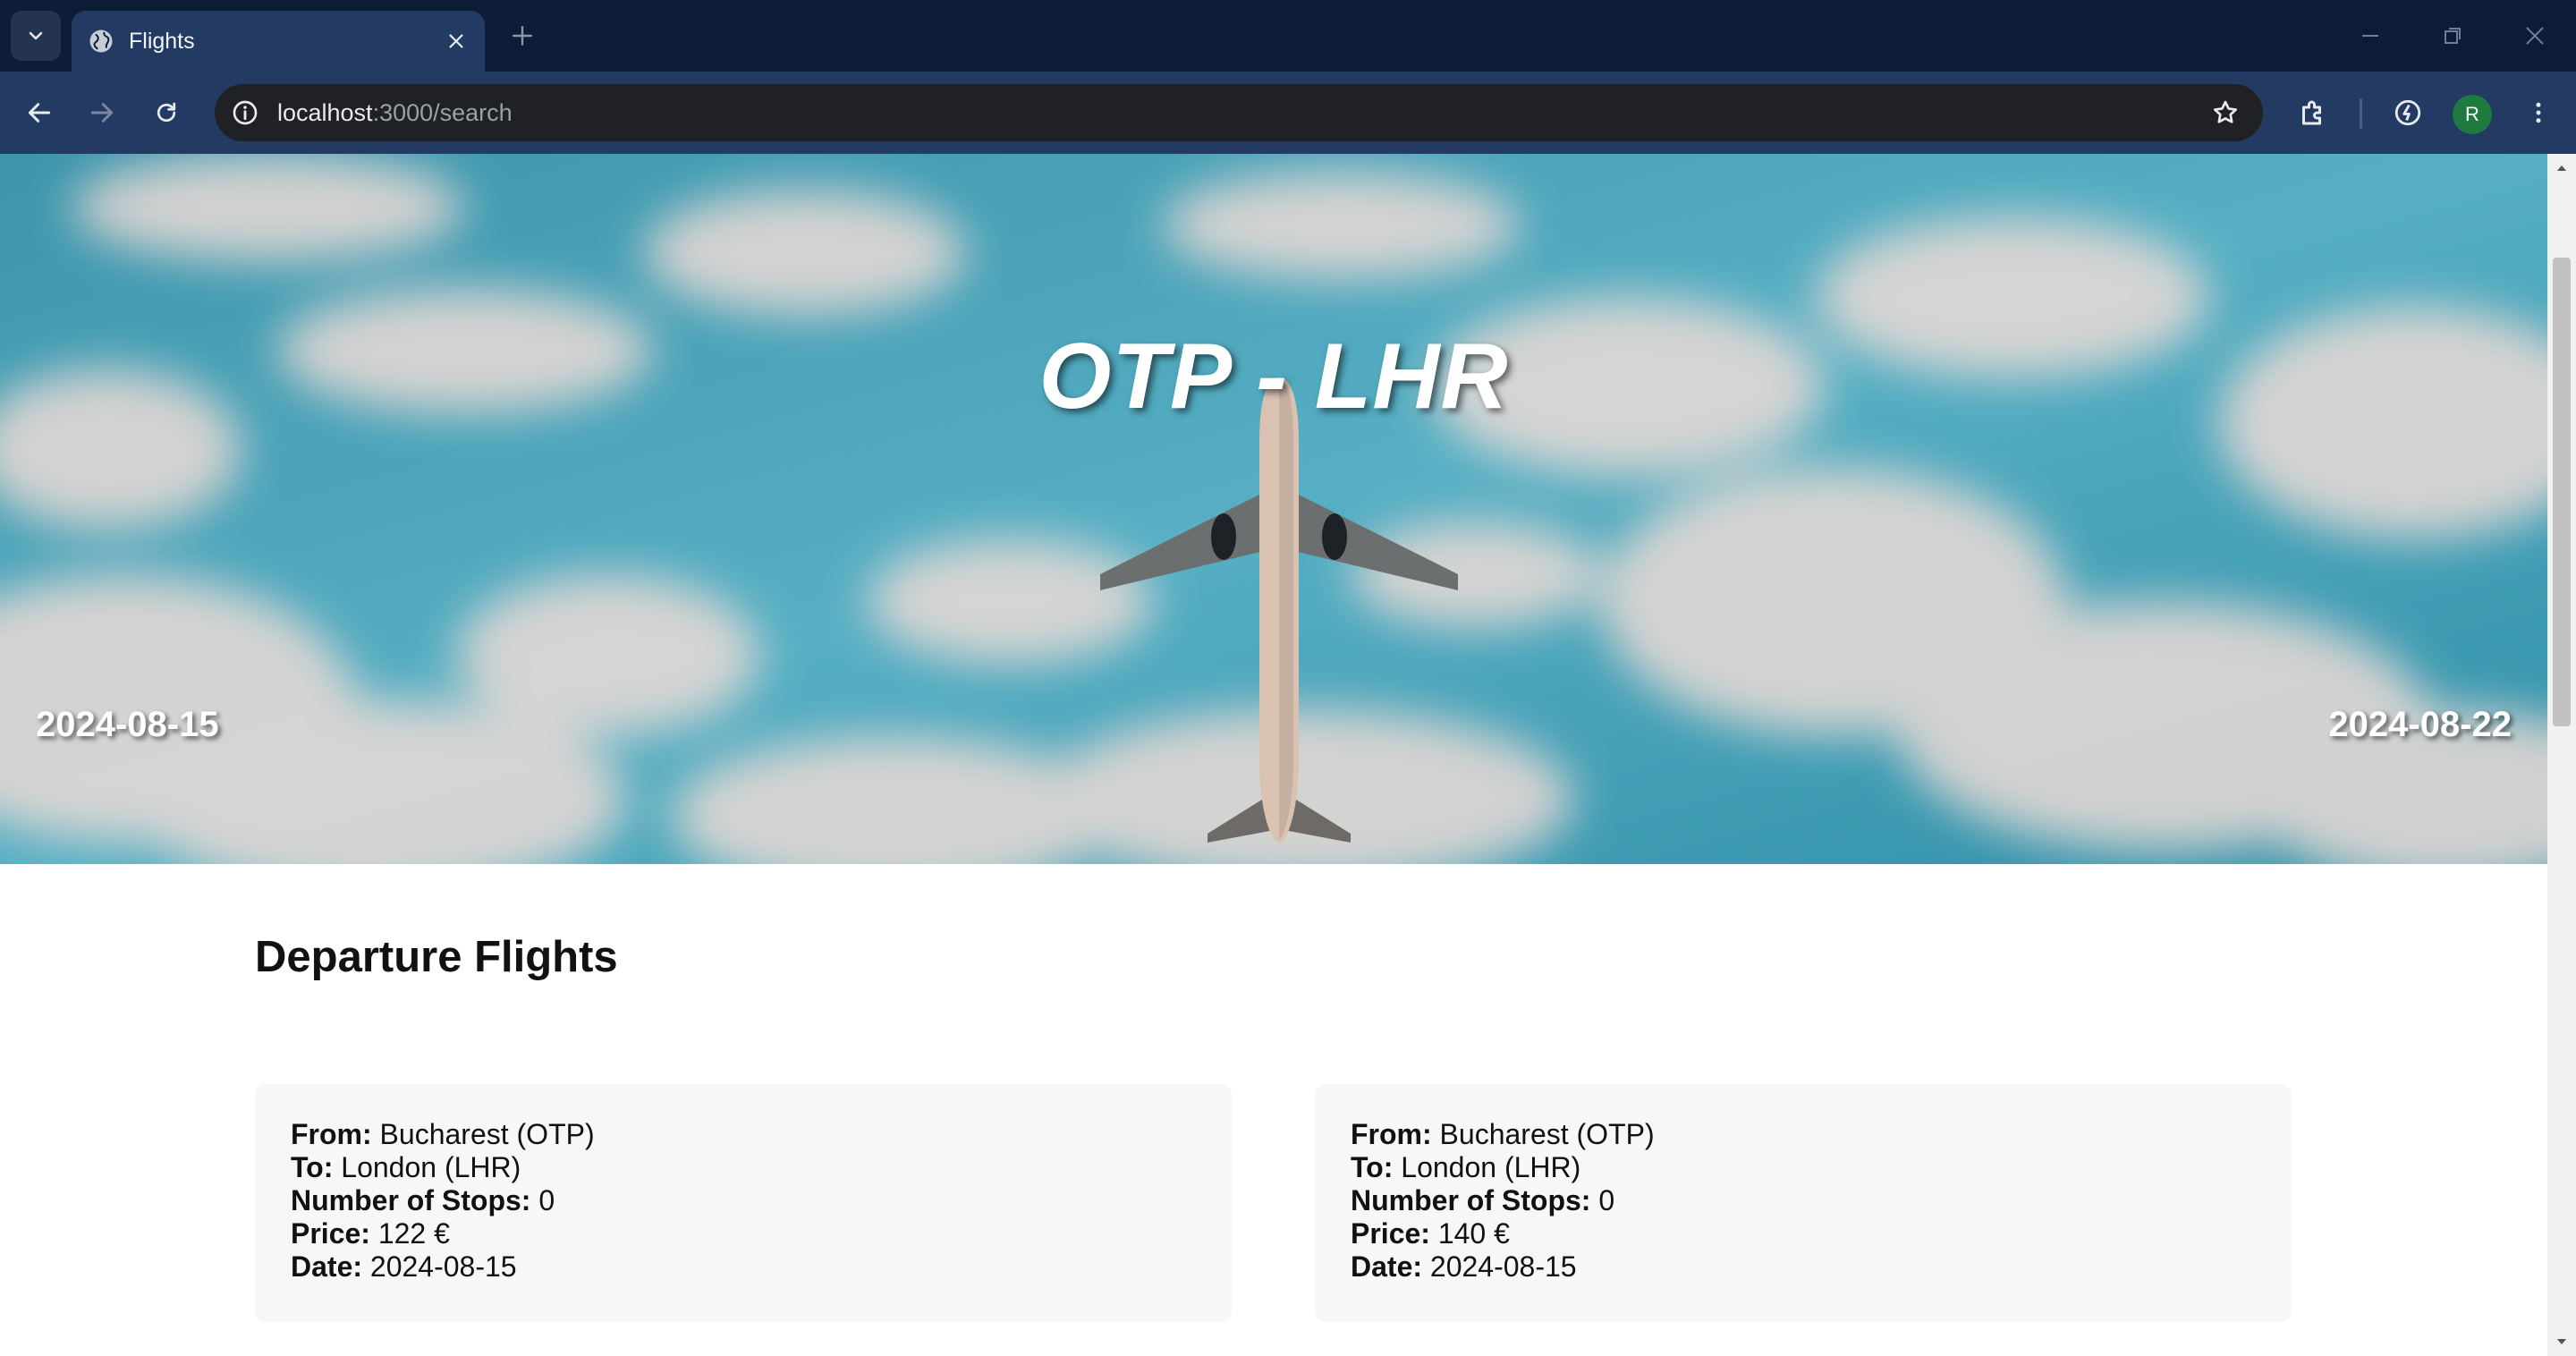 The height and width of the screenshot is (1356, 2576). Describe the element at coordinates (1473, 1234) in the screenshot. I see `price-value: 140 €` at that location.